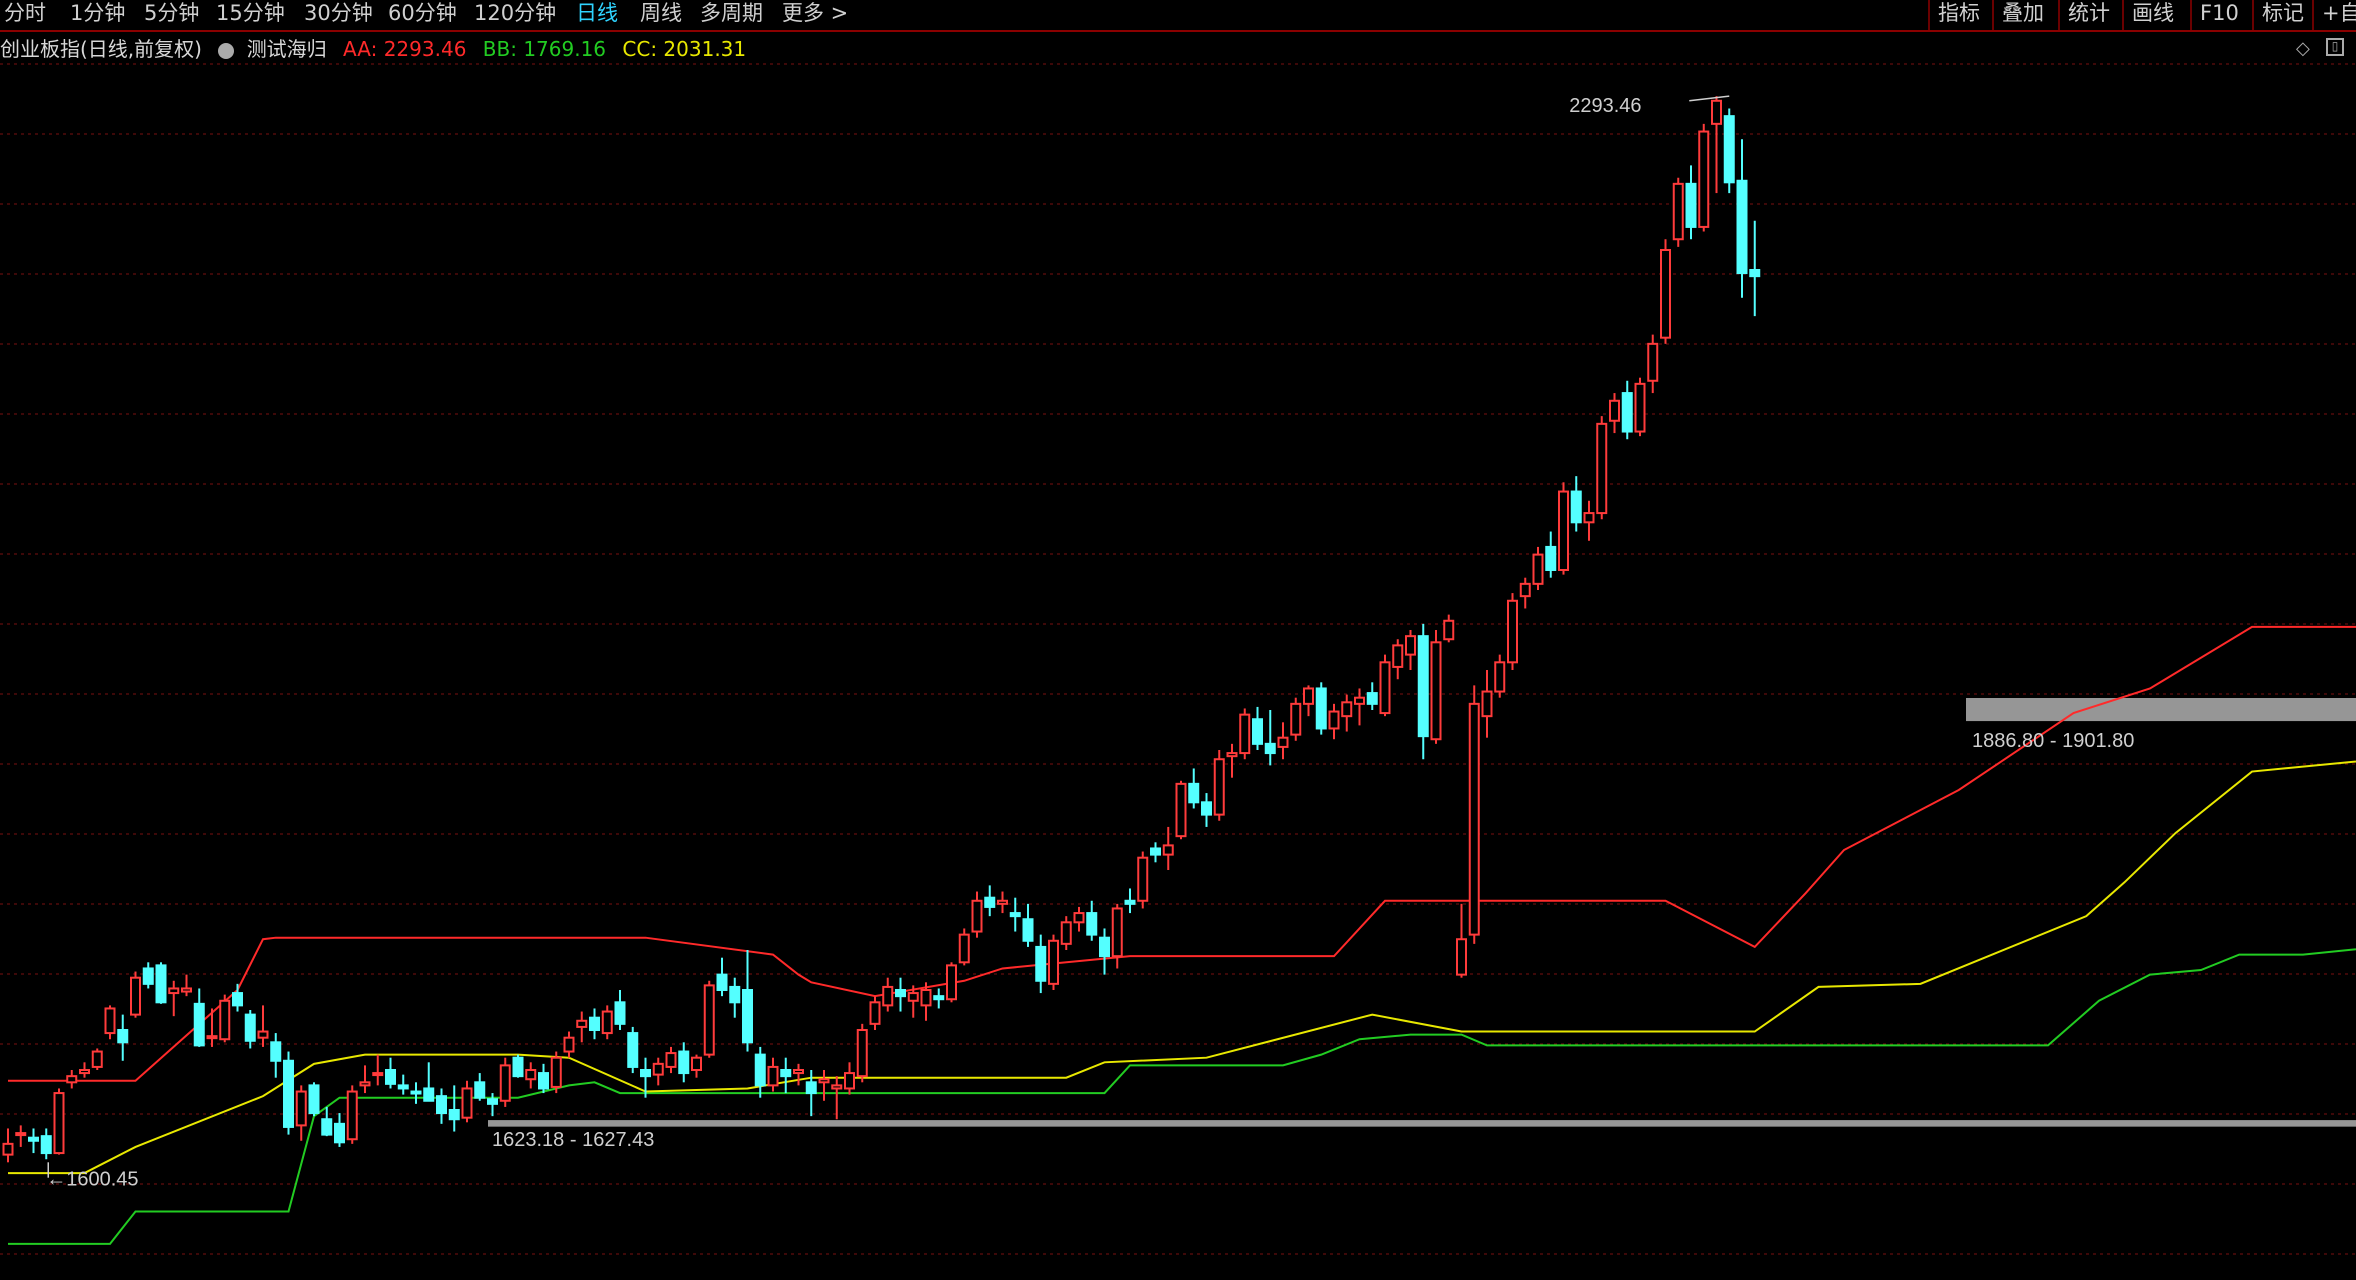 The width and height of the screenshot is (2356, 1280). I want to click on high-pointer, so click(1709, 98).